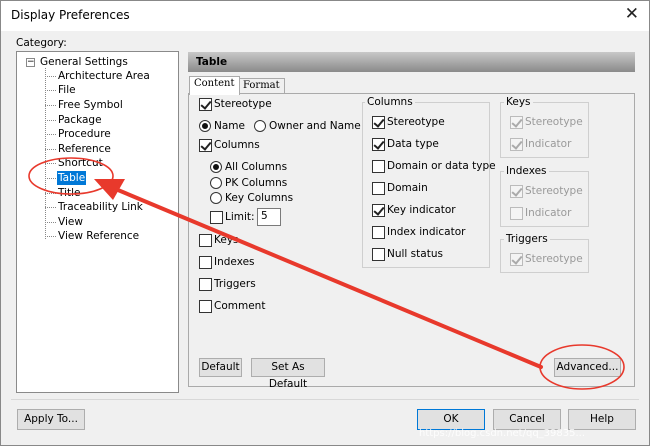 The width and height of the screenshot is (650, 446). What do you see at coordinates (216, 167) in the screenshot?
I see `all-columns-radio` at bounding box center [216, 167].